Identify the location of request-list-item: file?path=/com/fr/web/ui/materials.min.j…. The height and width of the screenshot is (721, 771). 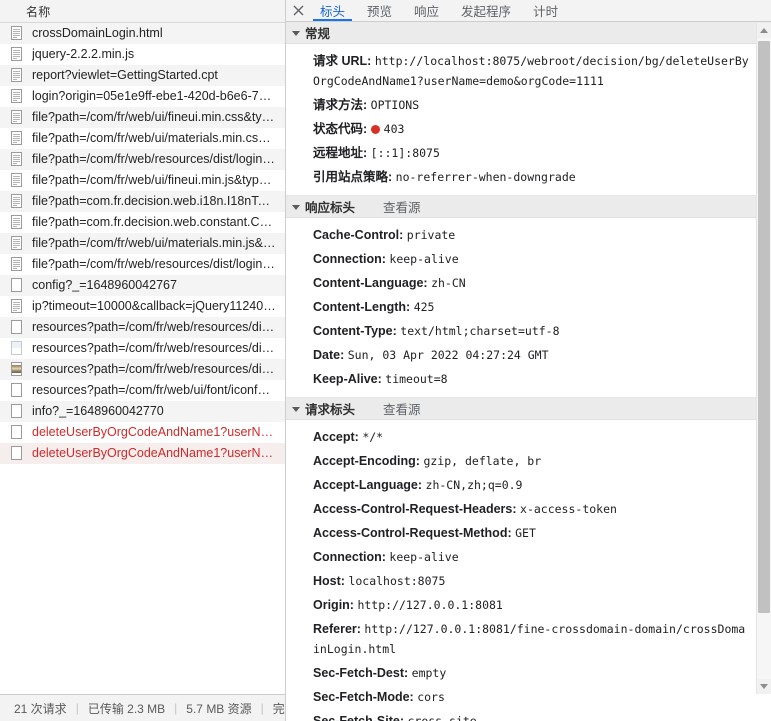
(142, 243).